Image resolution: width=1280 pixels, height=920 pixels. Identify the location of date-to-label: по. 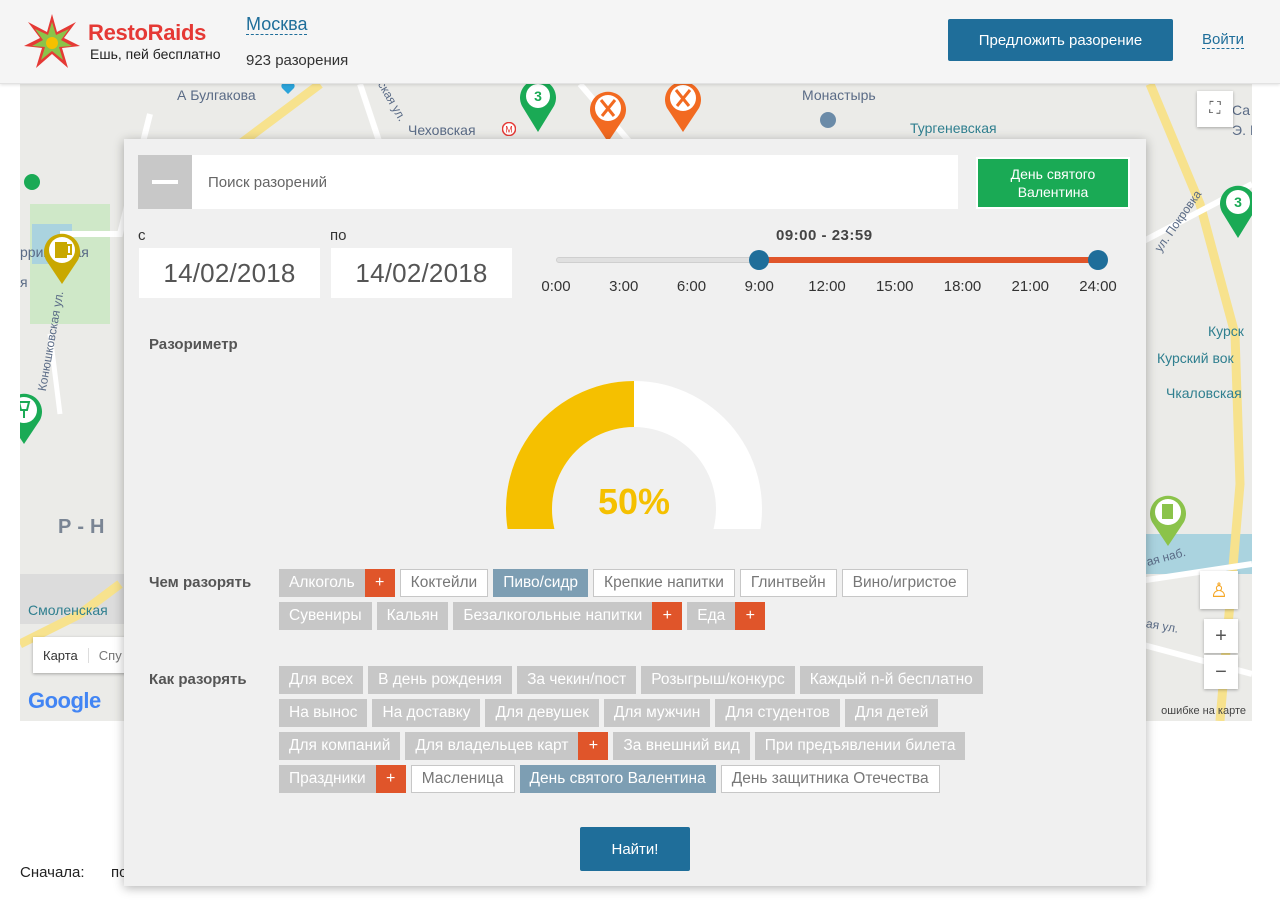
(338, 235).